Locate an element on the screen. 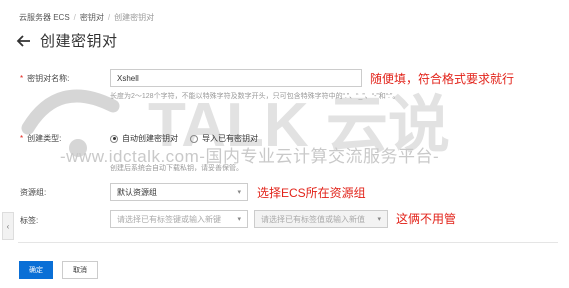 The width and height of the screenshot is (569, 288). radio-import: 导入已有密钥对 is located at coordinates (224, 138).